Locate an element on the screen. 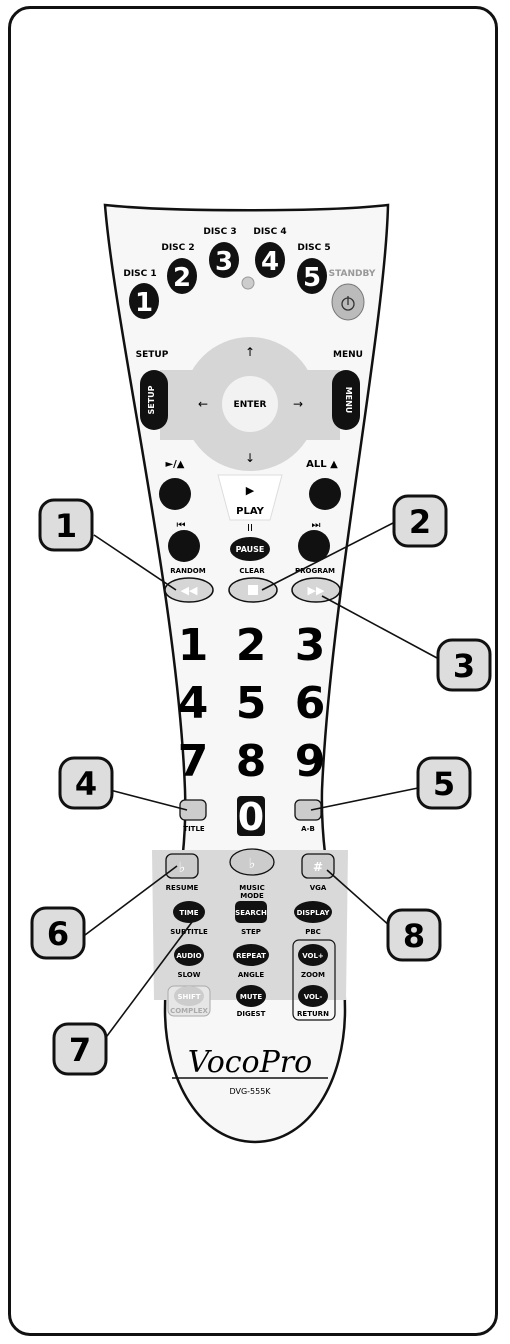 The height and width of the screenshot is (1344, 510). repeat-button-label: REPEAT is located at coordinates (251, 956).